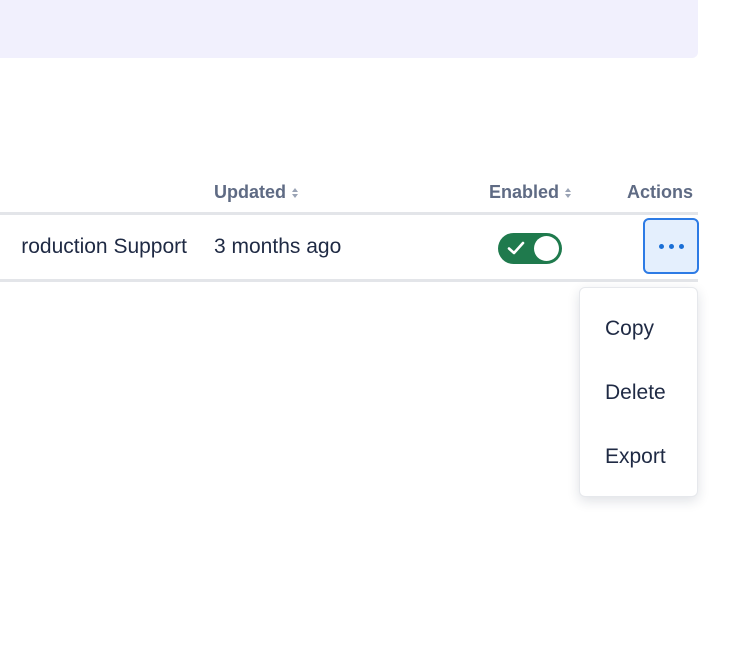  Describe the element at coordinates (524, 192) in the screenshot. I see `column-header-enabled-label: Enabled` at that location.